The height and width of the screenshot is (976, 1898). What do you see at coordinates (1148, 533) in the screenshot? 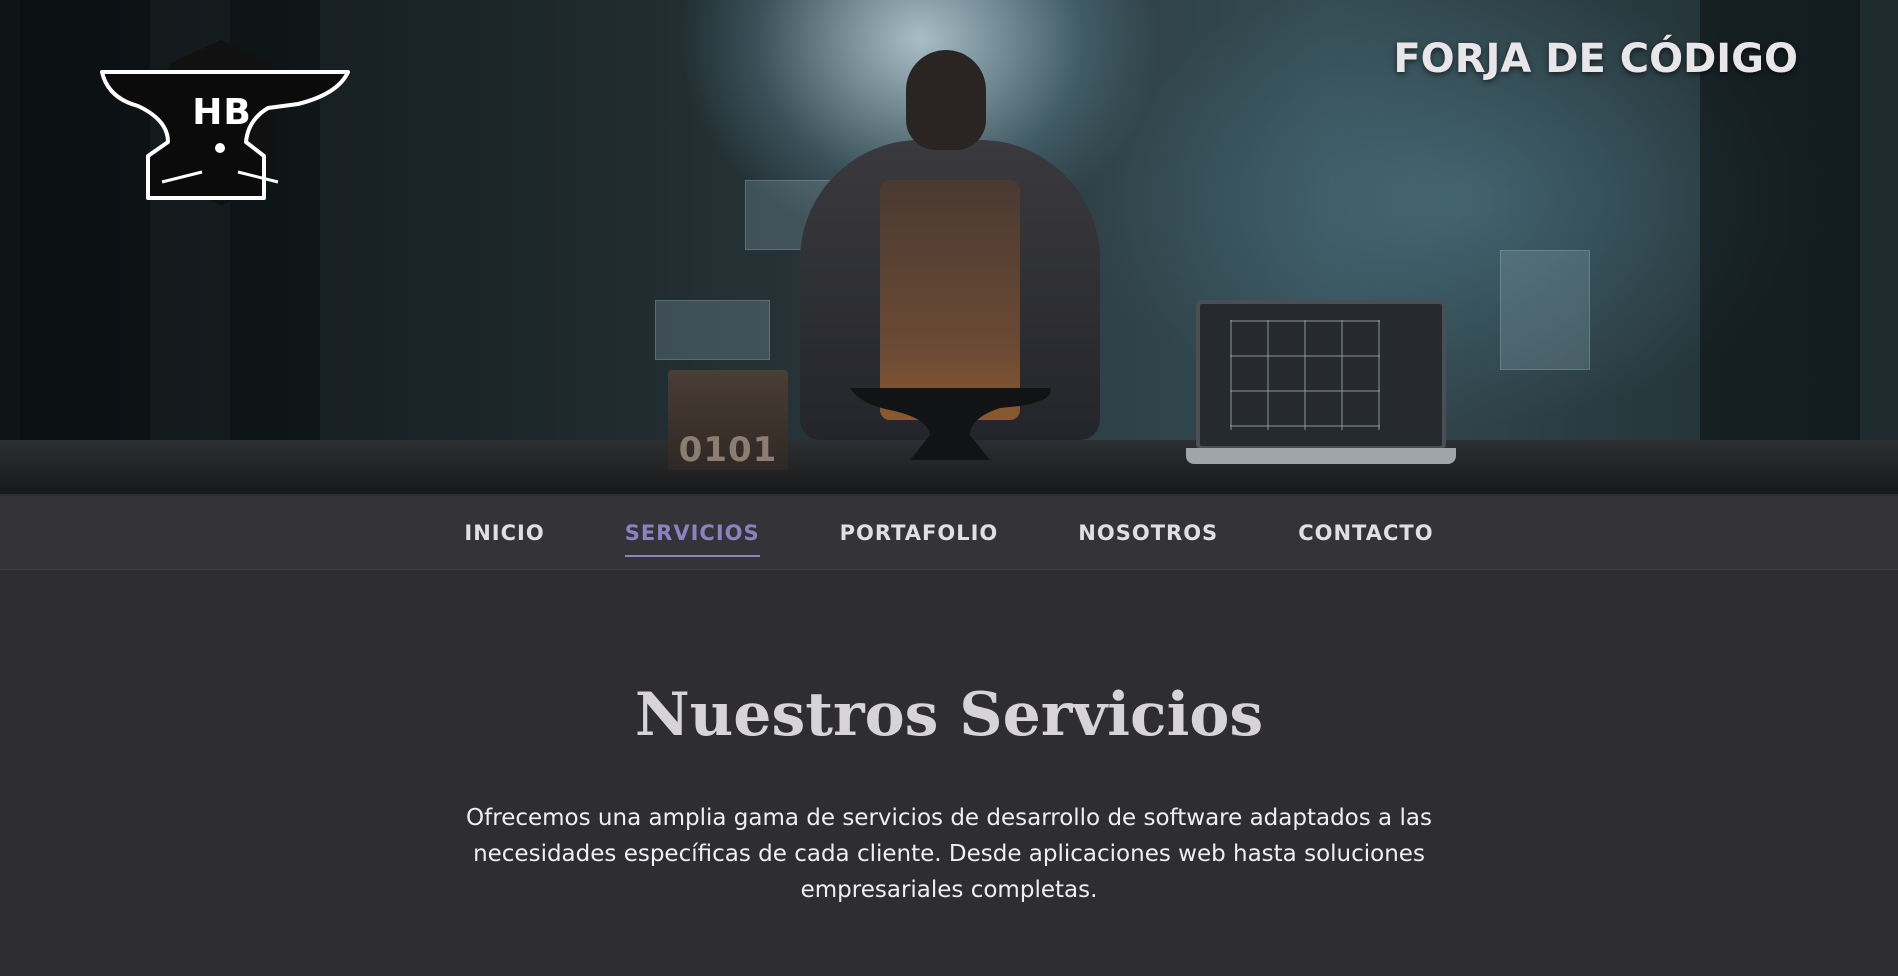
I see `nav-item-nosotros: NOSOTROS` at bounding box center [1148, 533].